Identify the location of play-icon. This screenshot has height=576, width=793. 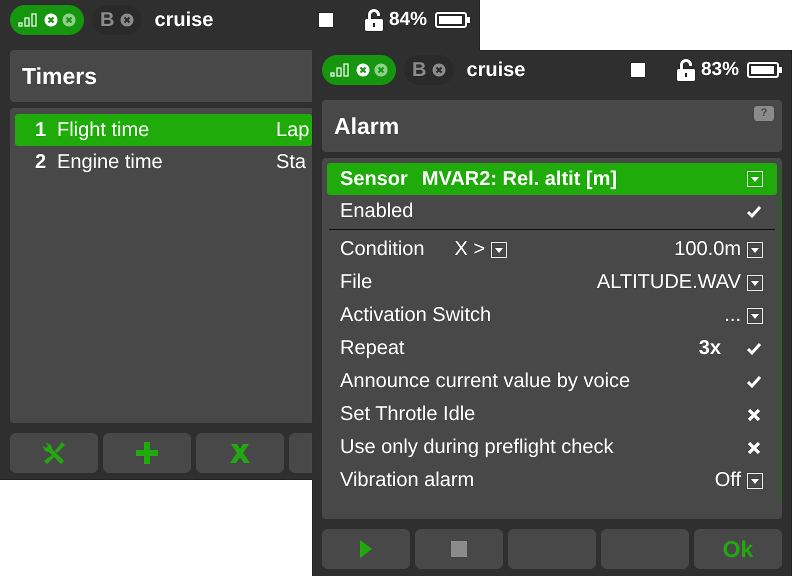
(366, 549).